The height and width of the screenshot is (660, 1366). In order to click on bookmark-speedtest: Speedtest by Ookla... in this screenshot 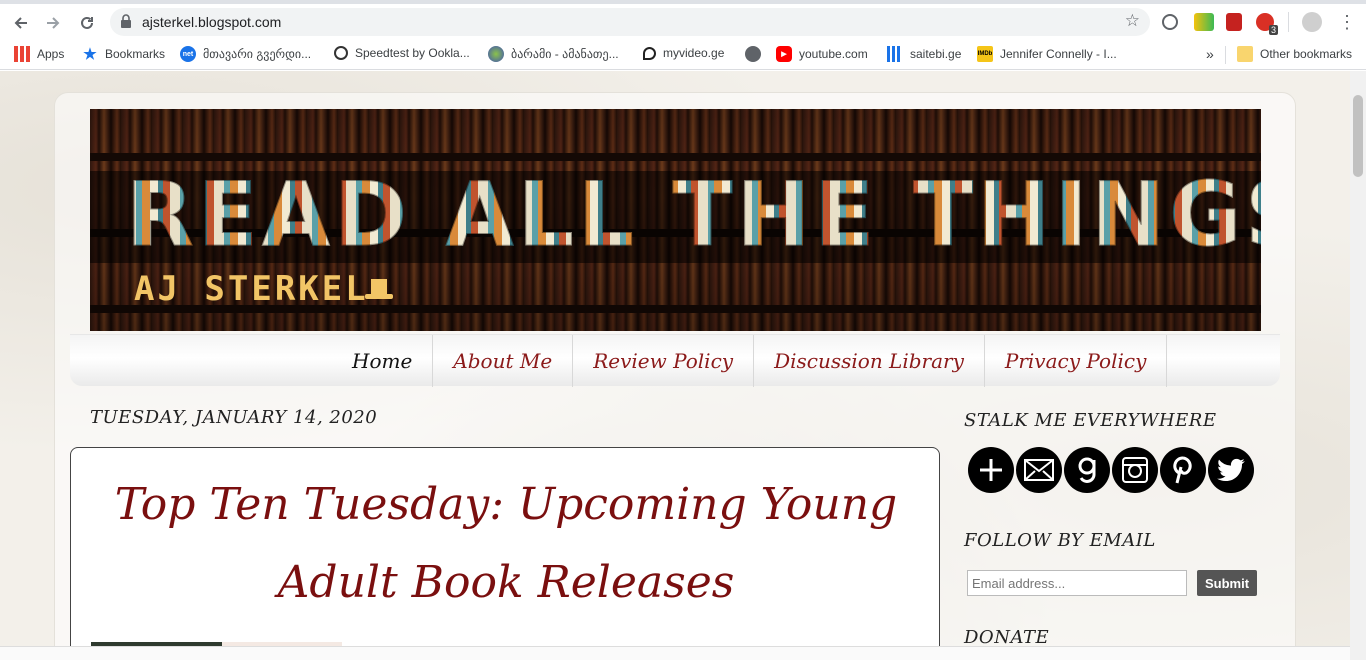, I will do `click(402, 53)`.